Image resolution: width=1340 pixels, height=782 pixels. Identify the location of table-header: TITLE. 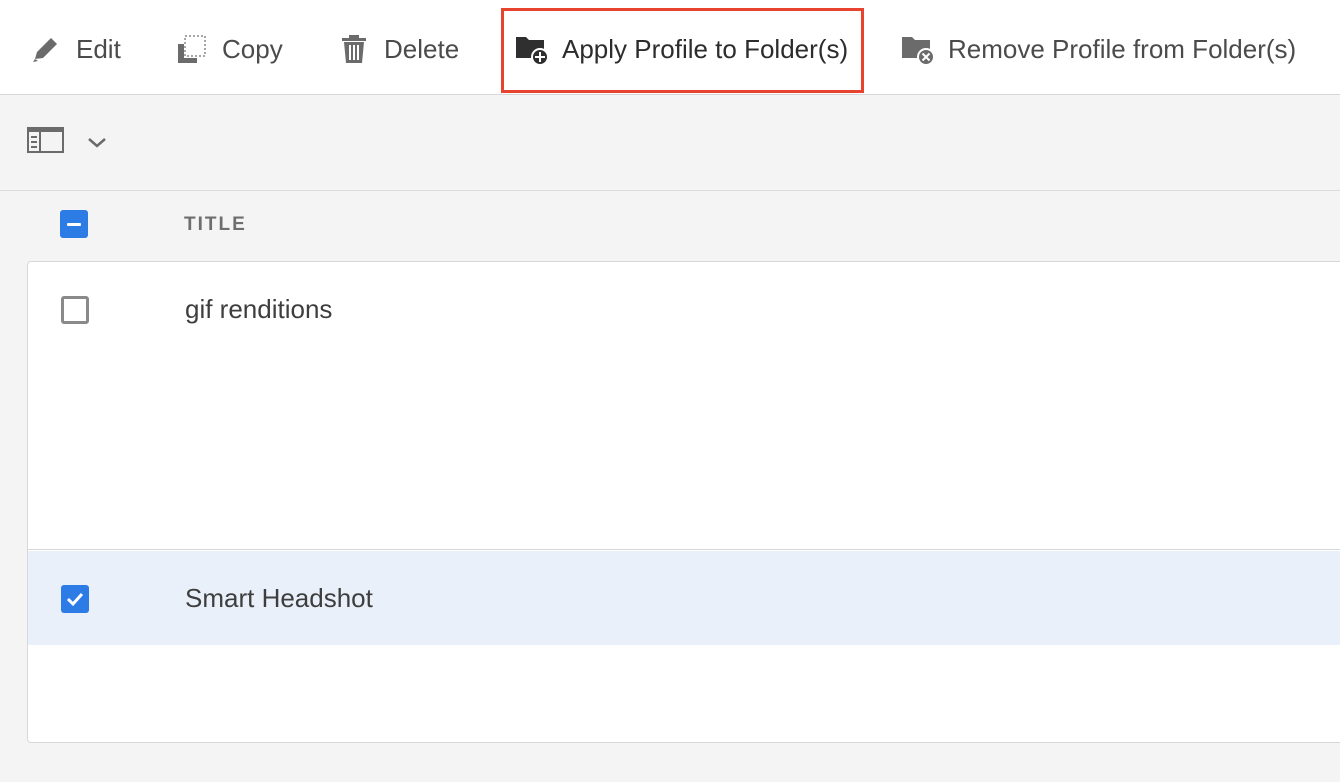
(670, 226).